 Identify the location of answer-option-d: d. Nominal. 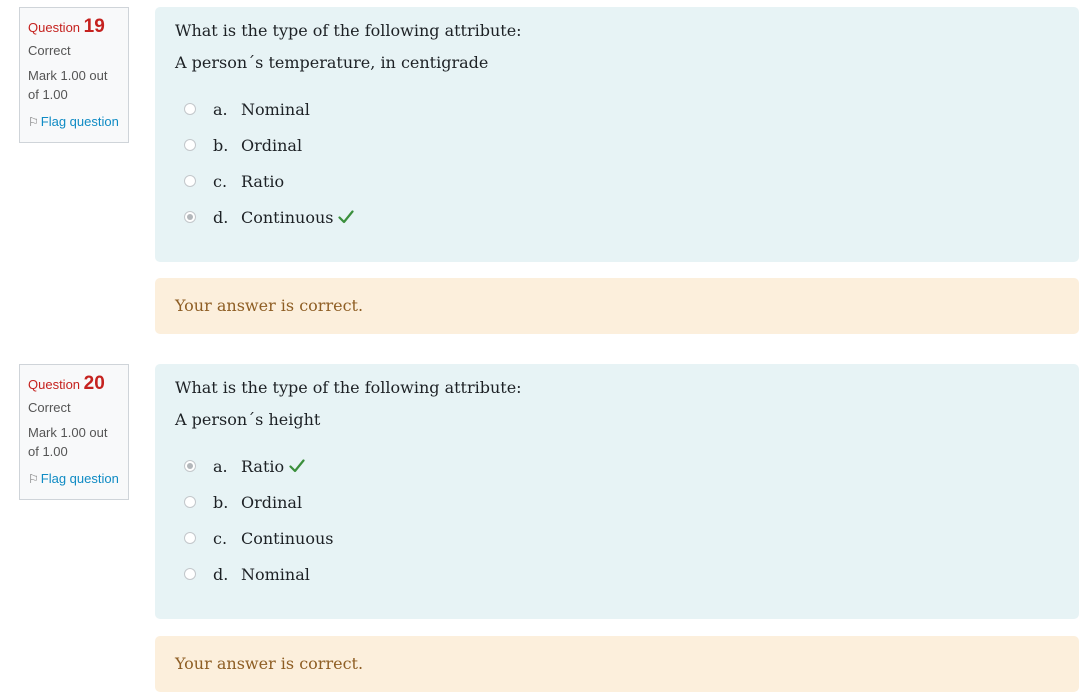
(617, 574).